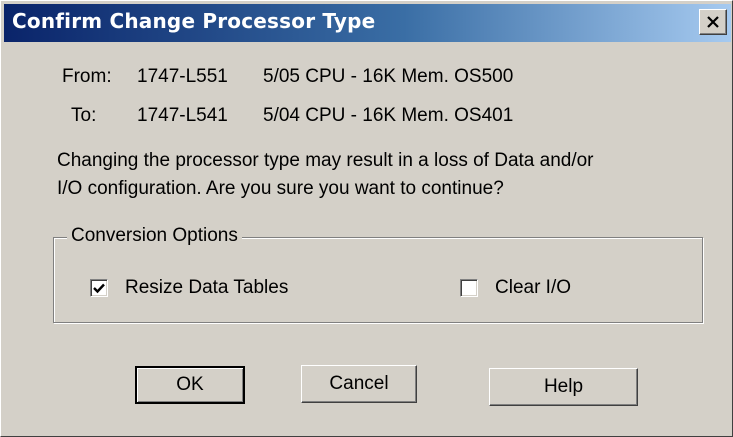 The image size is (733, 437). I want to click on close-button, so click(713, 22).